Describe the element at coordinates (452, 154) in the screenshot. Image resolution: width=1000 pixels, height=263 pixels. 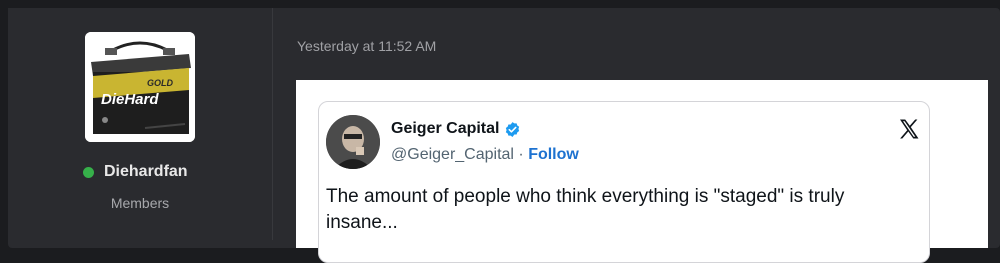
I see `tweet-handle: @Geiger_Capital` at that location.